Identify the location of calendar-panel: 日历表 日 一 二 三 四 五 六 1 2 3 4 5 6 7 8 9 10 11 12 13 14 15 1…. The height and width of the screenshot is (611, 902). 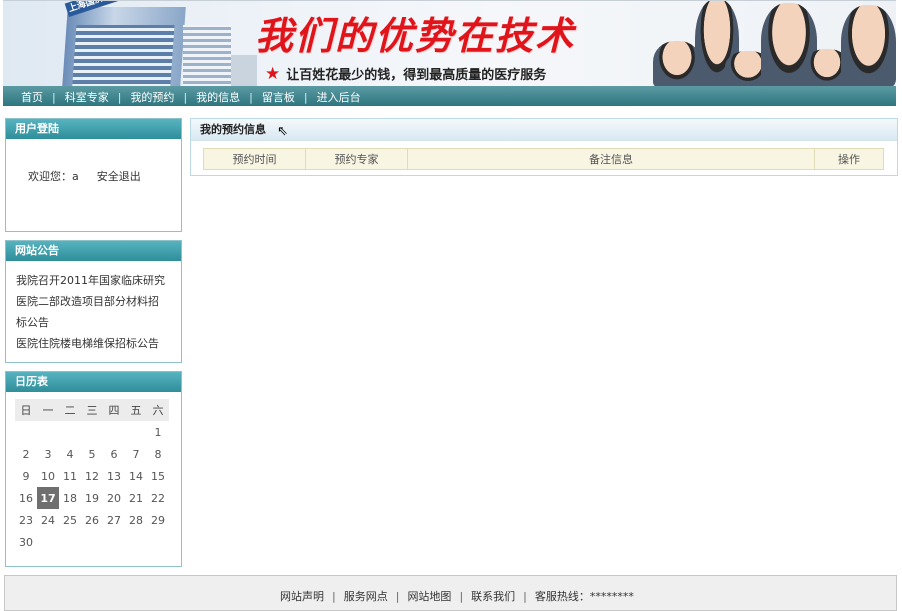
(93, 469).